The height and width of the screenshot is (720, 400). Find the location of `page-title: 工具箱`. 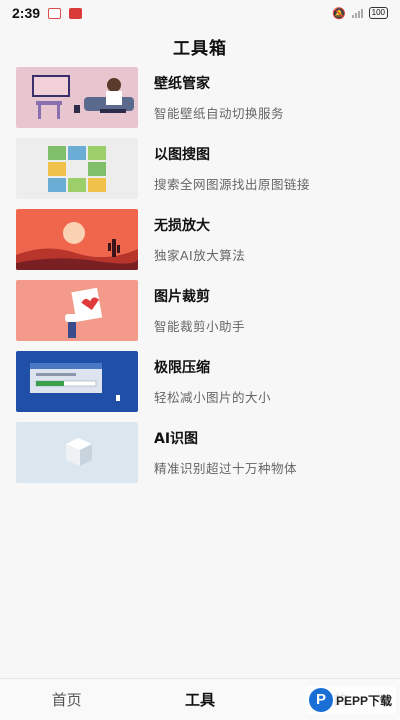

page-title: 工具箱 is located at coordinates (200, 49).